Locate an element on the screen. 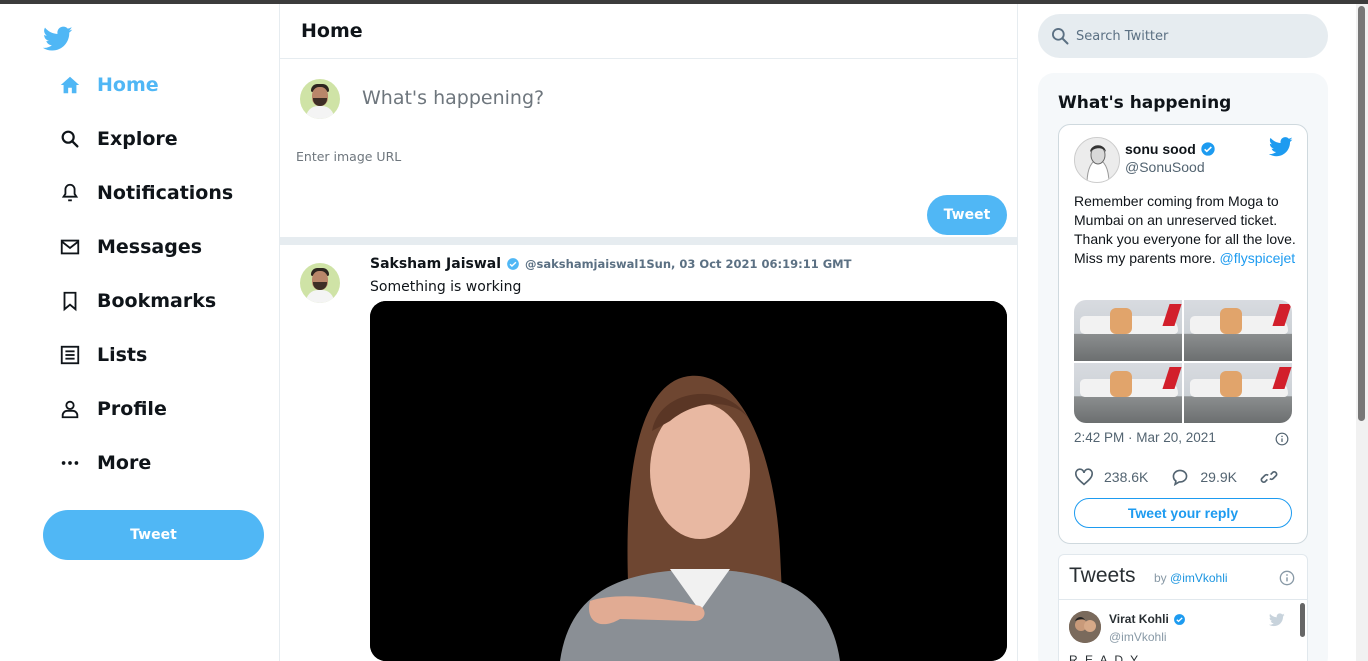 The image size is (1368, 661). sidebar-item-more: More is located at coordinates (104, 463).